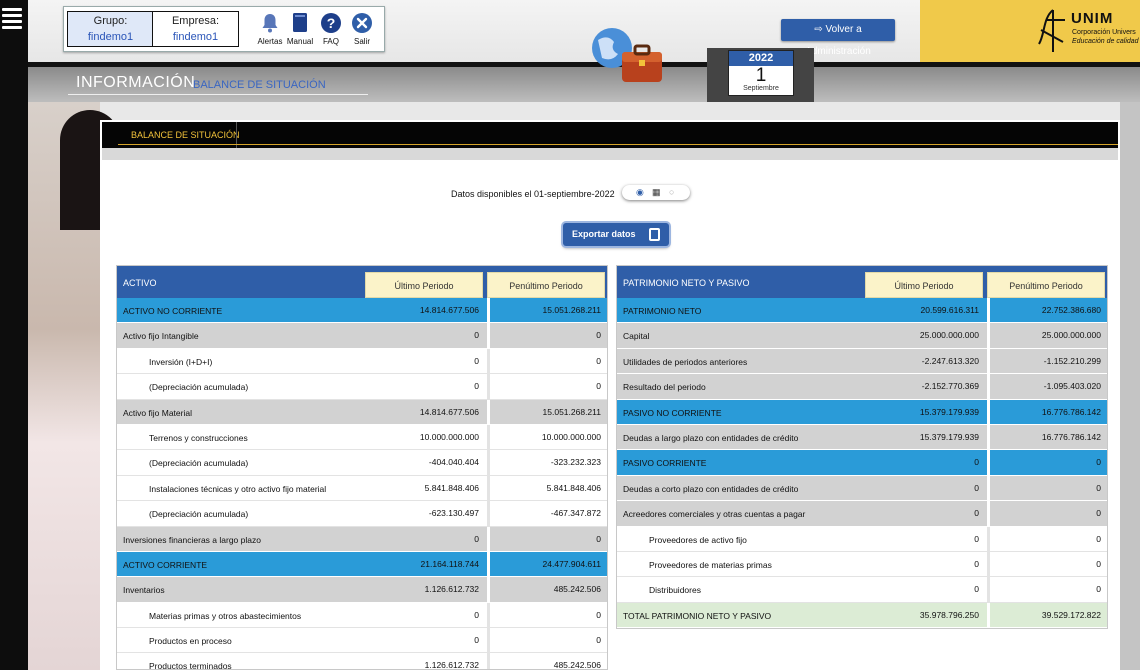 This screenshot has width=1140, height=670. I want to click on row-label: Distribuidores, so click(675, 590).